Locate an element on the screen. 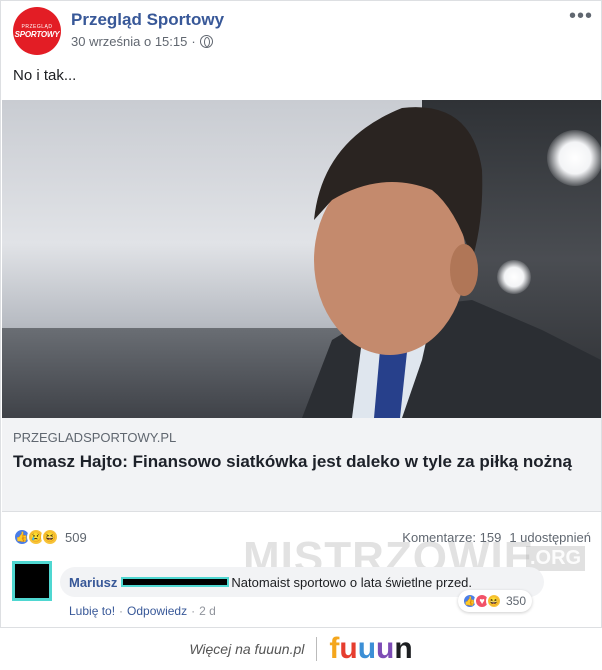 This screenshot has width=602, height=670. logo-letter: n is located at coordinates (403, 648).